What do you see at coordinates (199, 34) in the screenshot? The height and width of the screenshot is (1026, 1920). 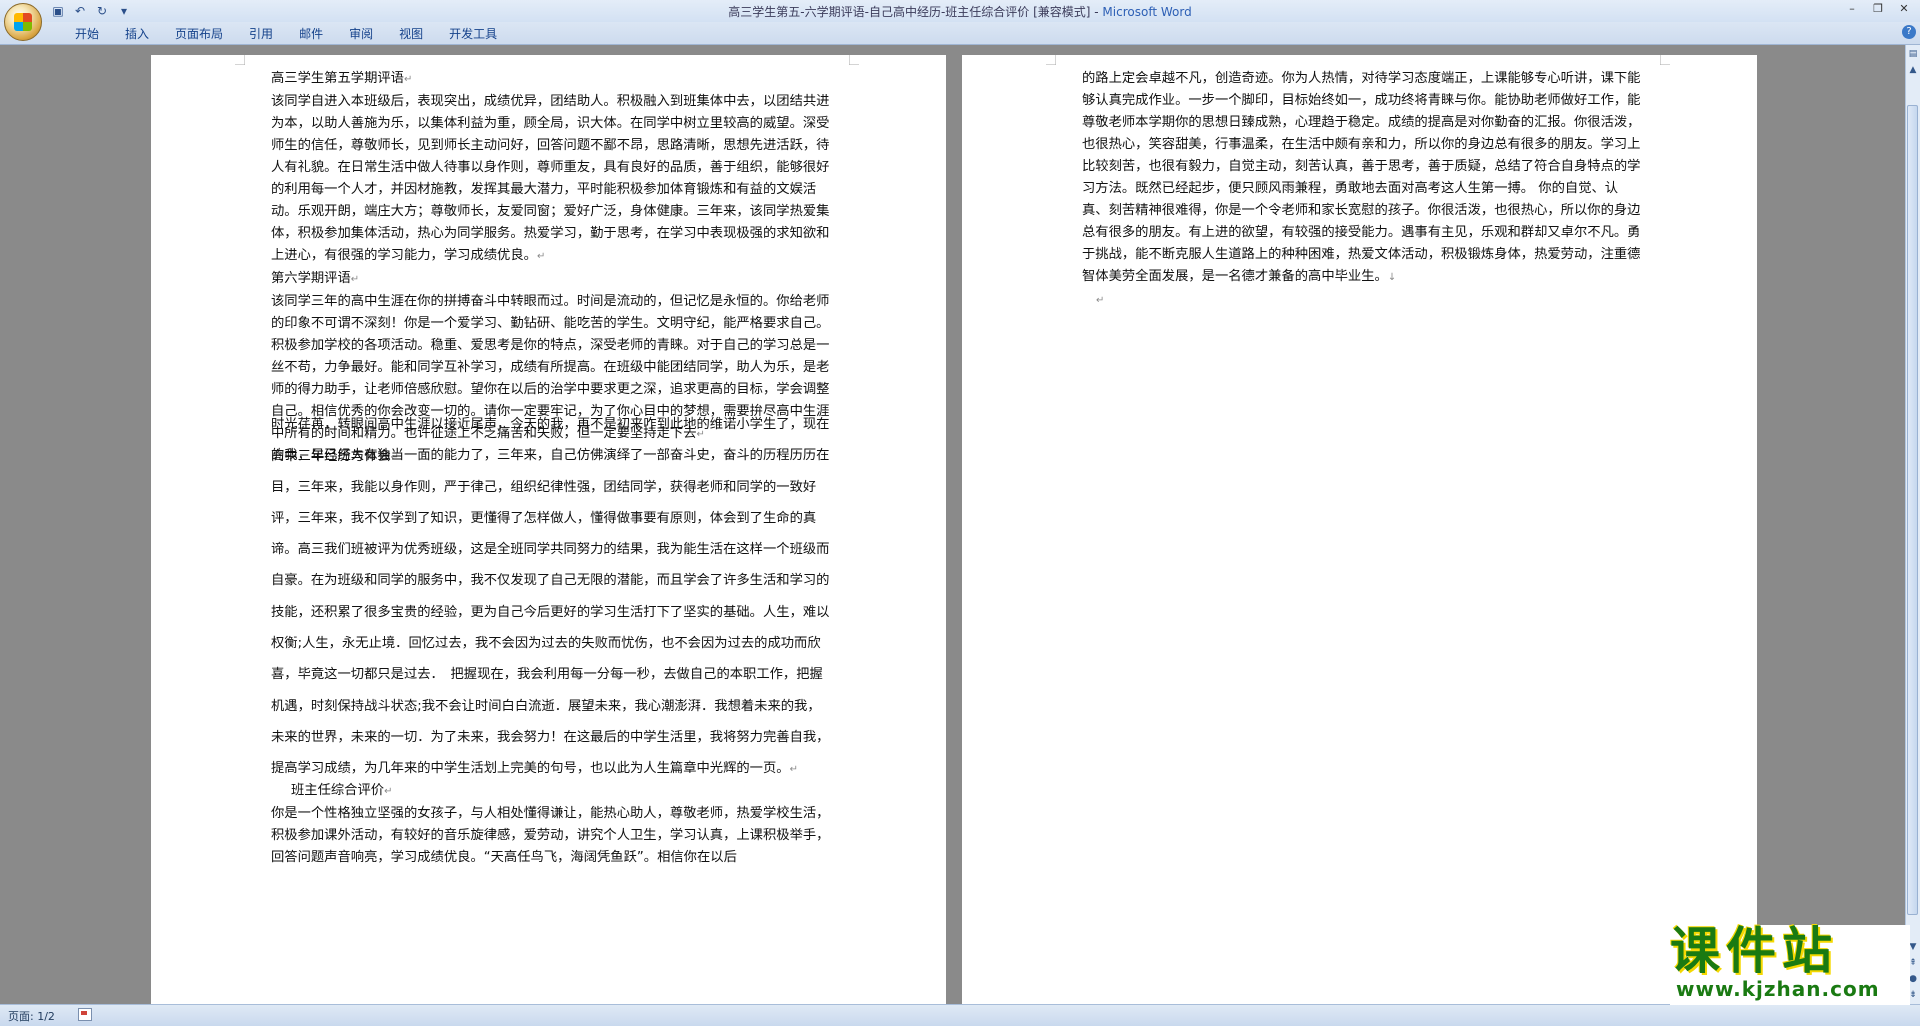 I see `tab-page-layout: 页面布局` at bounding box center [199, 34].